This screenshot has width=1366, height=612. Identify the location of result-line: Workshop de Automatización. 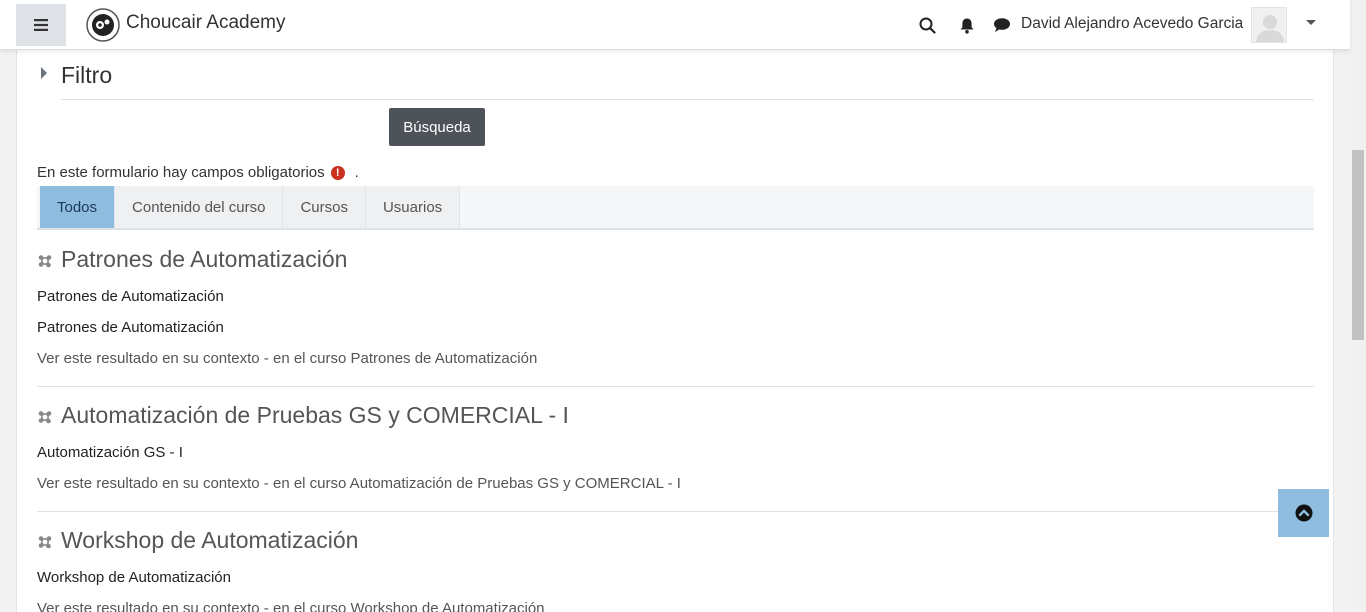
(134, 577).